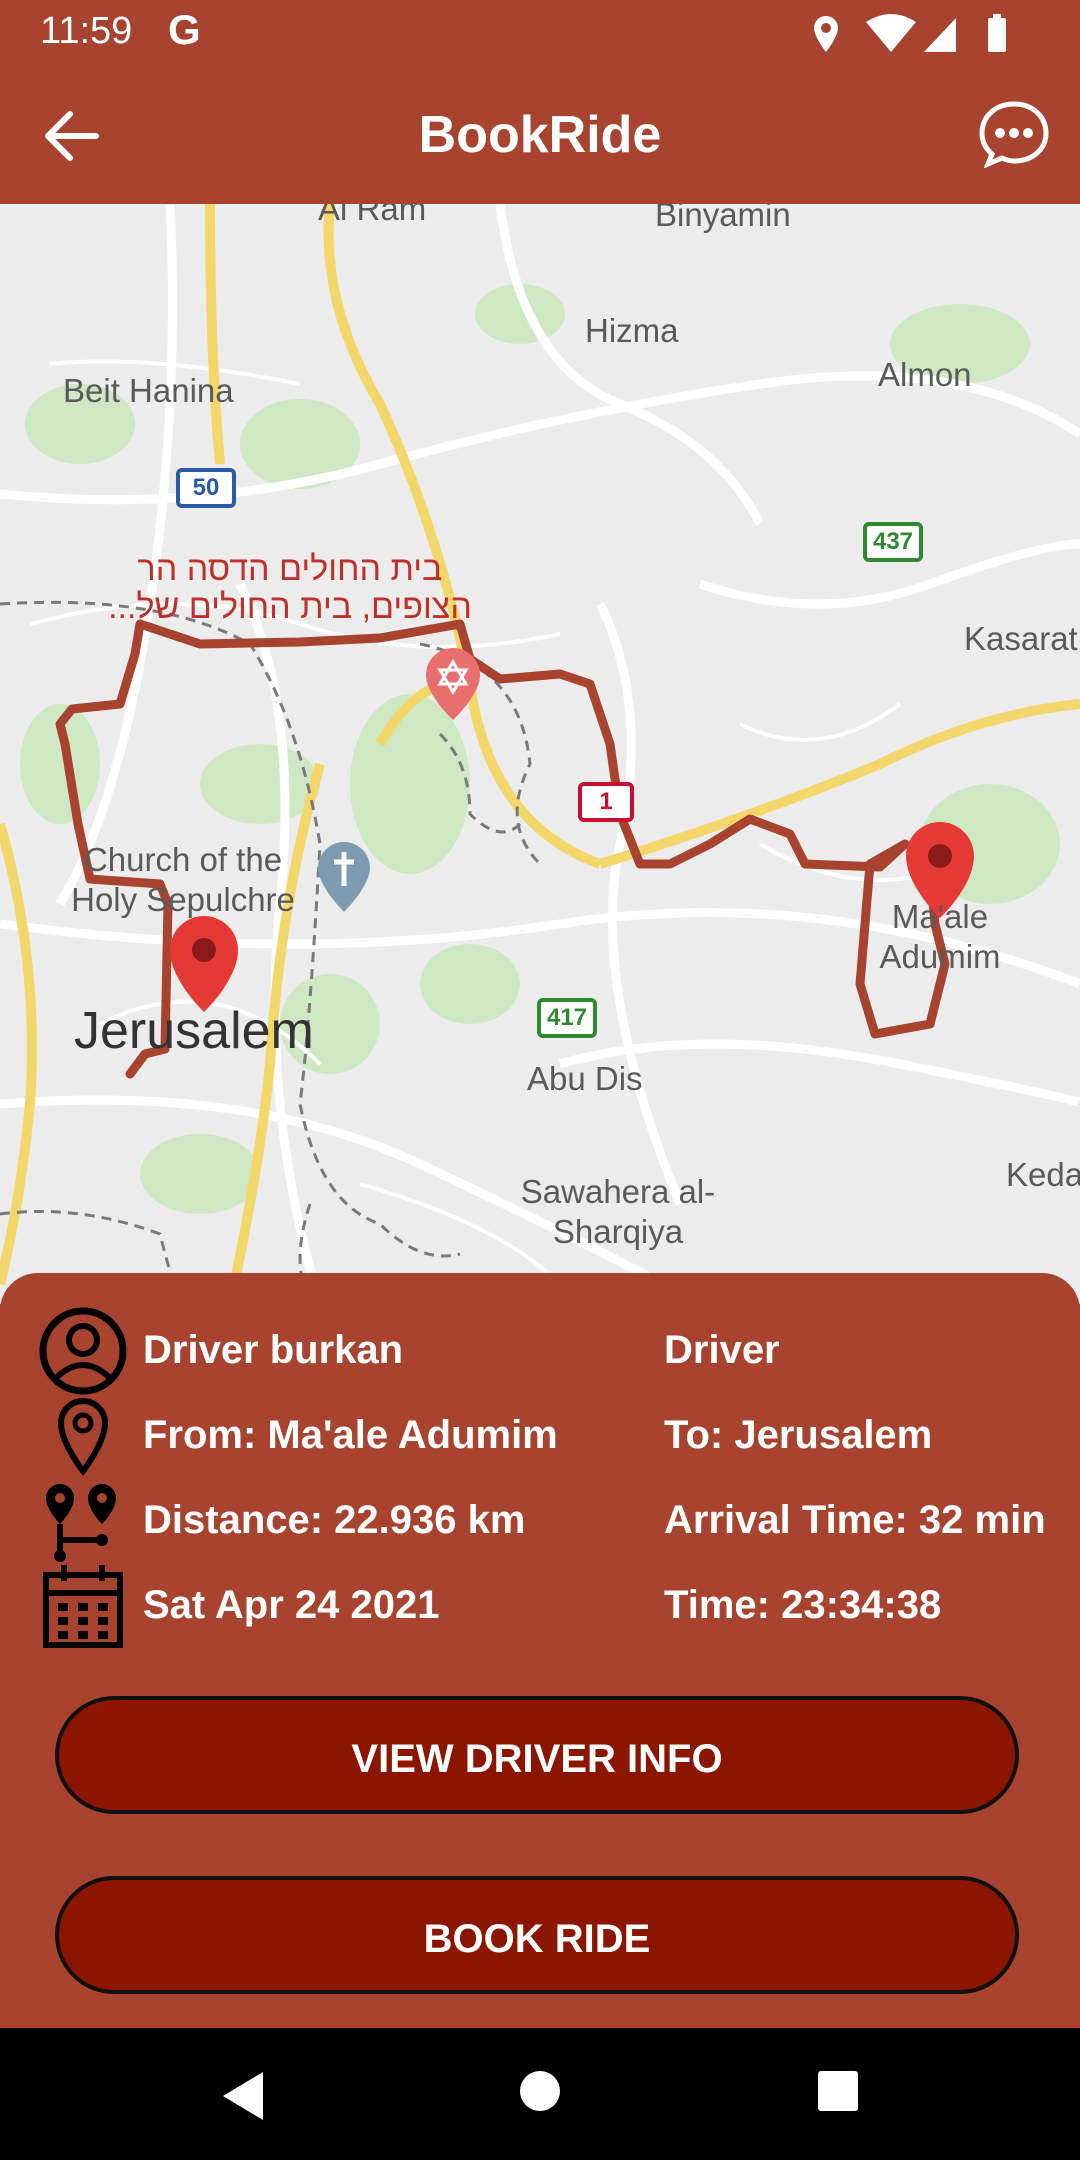 This screenshot has height=2160, width=1080. I want to click on account-circle-icon, so click(83, 1351).